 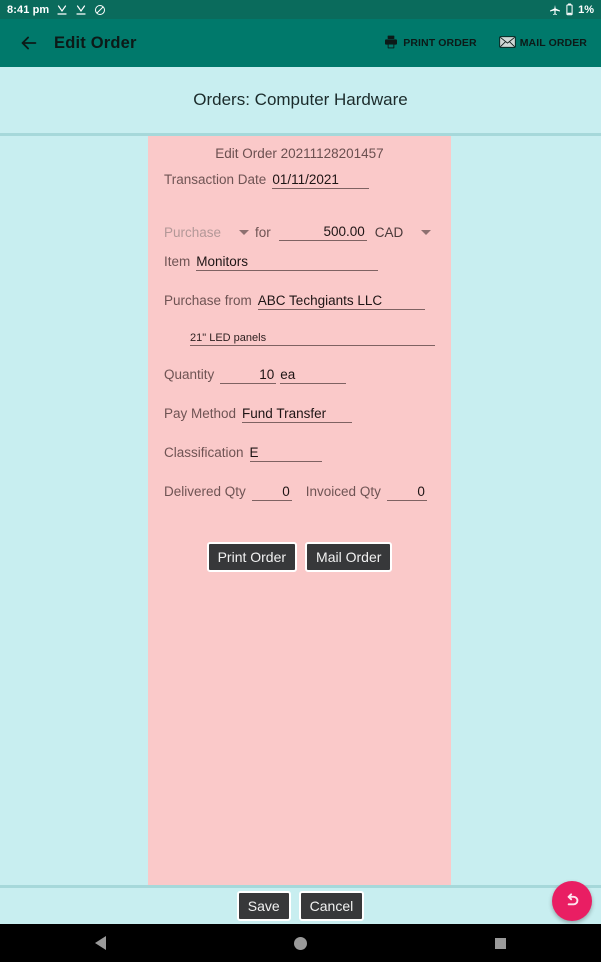 I want to click on app-bar-actions: PRINT ORDER MAIL ORDER, so click(x=485, y=43).